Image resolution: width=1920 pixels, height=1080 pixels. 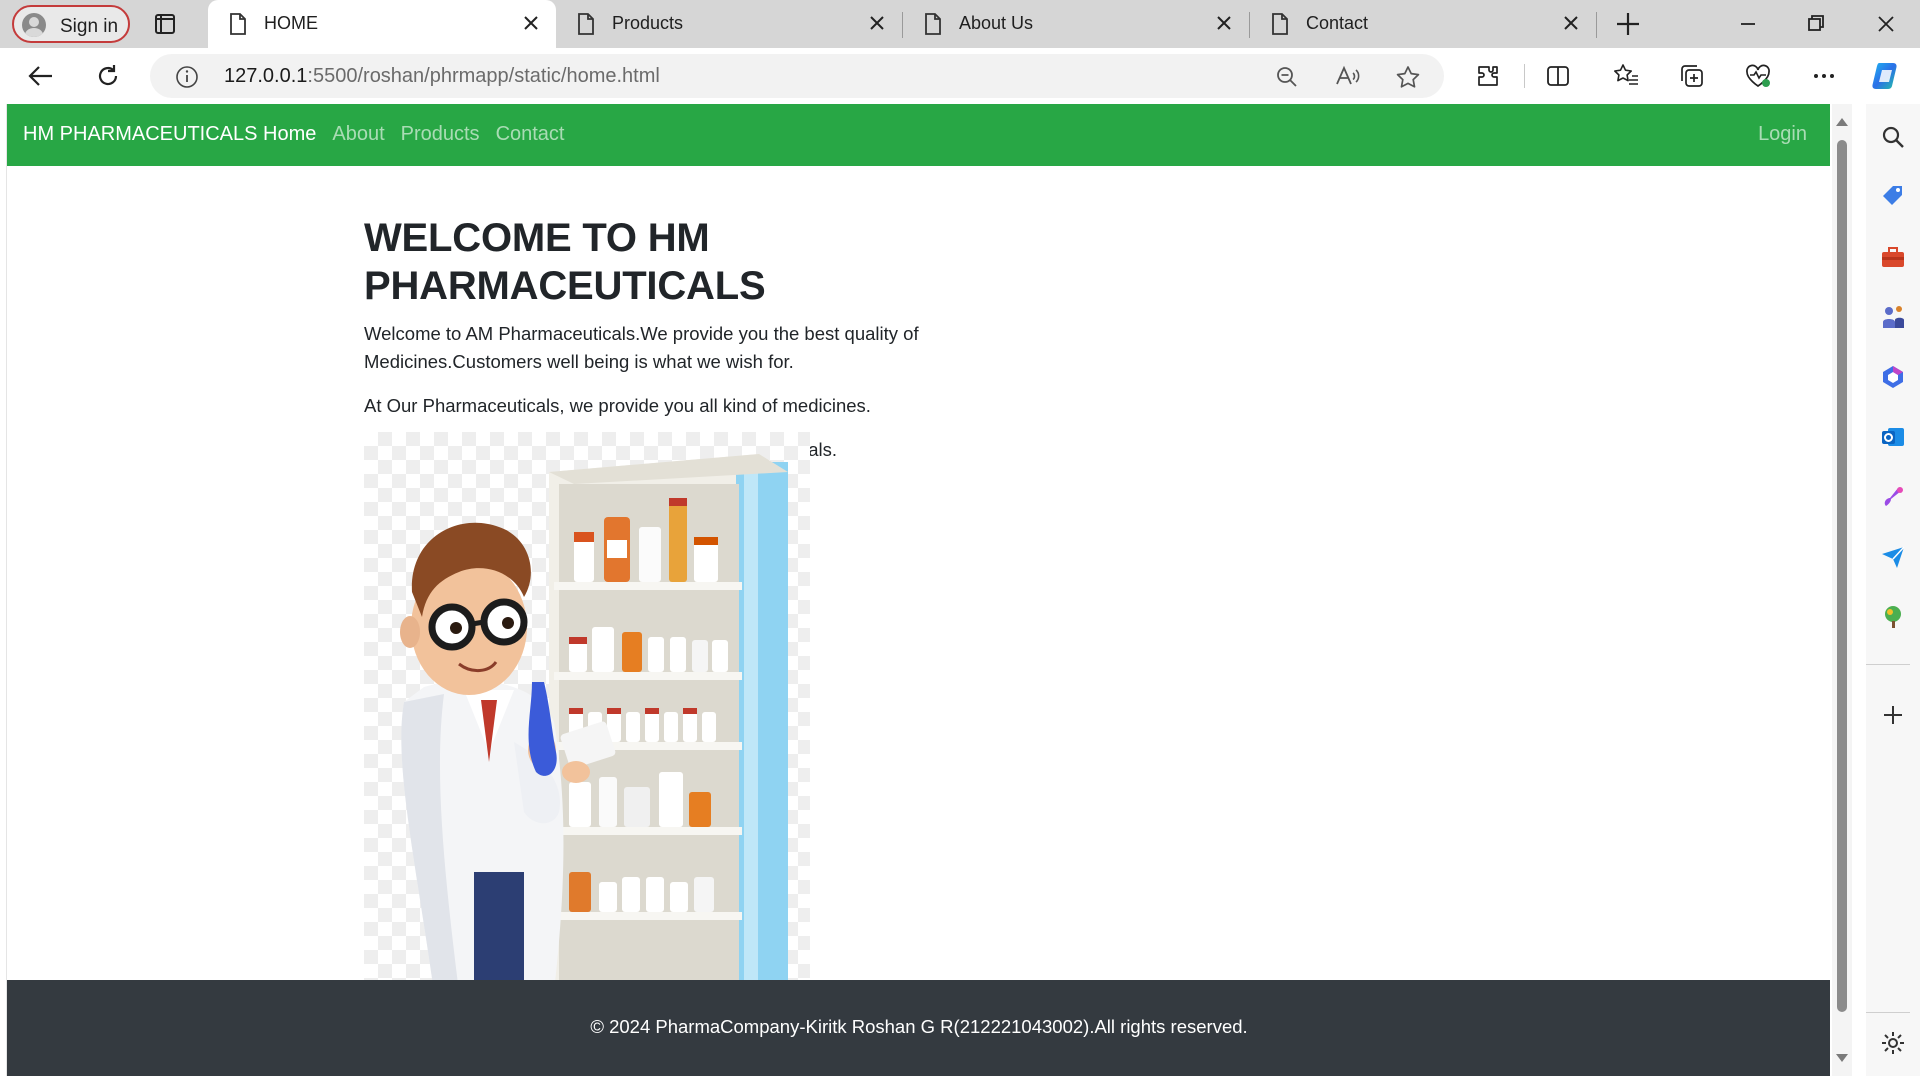 I want to click on site-info-icon, so click(x=187, y=77).